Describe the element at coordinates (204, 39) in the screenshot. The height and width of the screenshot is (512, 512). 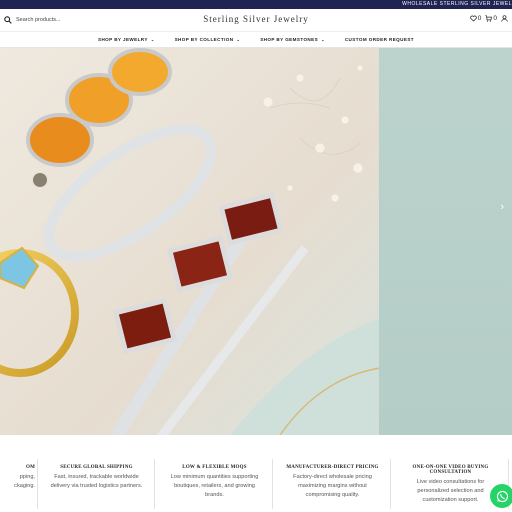
I see `nav-label: SHOP BY COLLECTION` at that location.